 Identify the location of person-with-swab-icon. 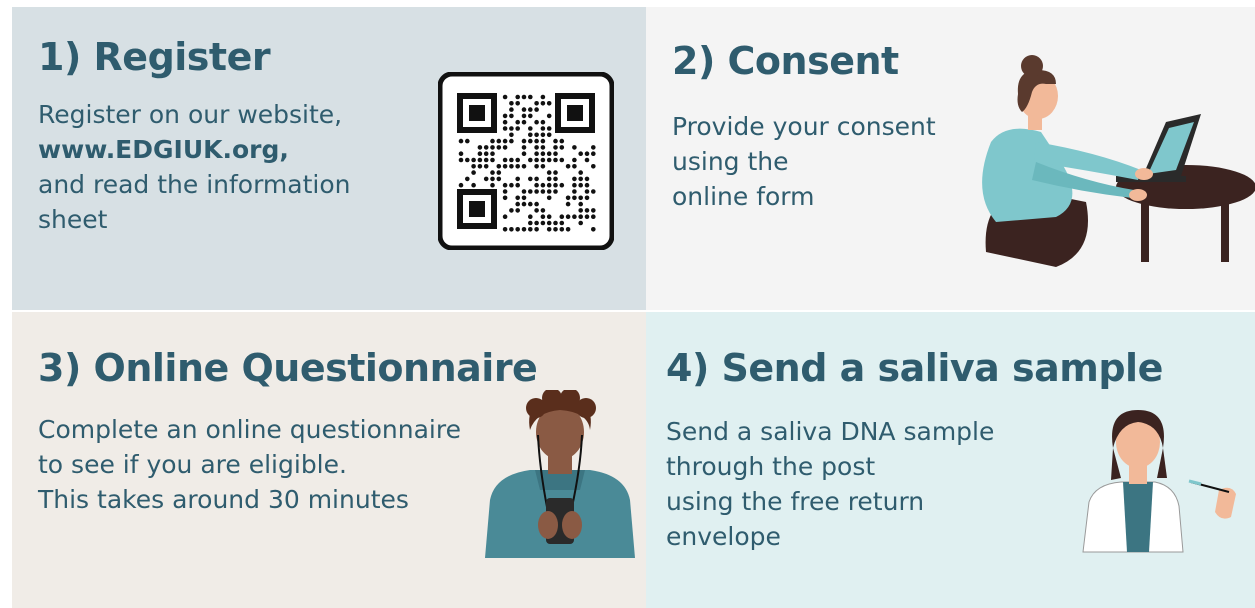
(1159, 481).